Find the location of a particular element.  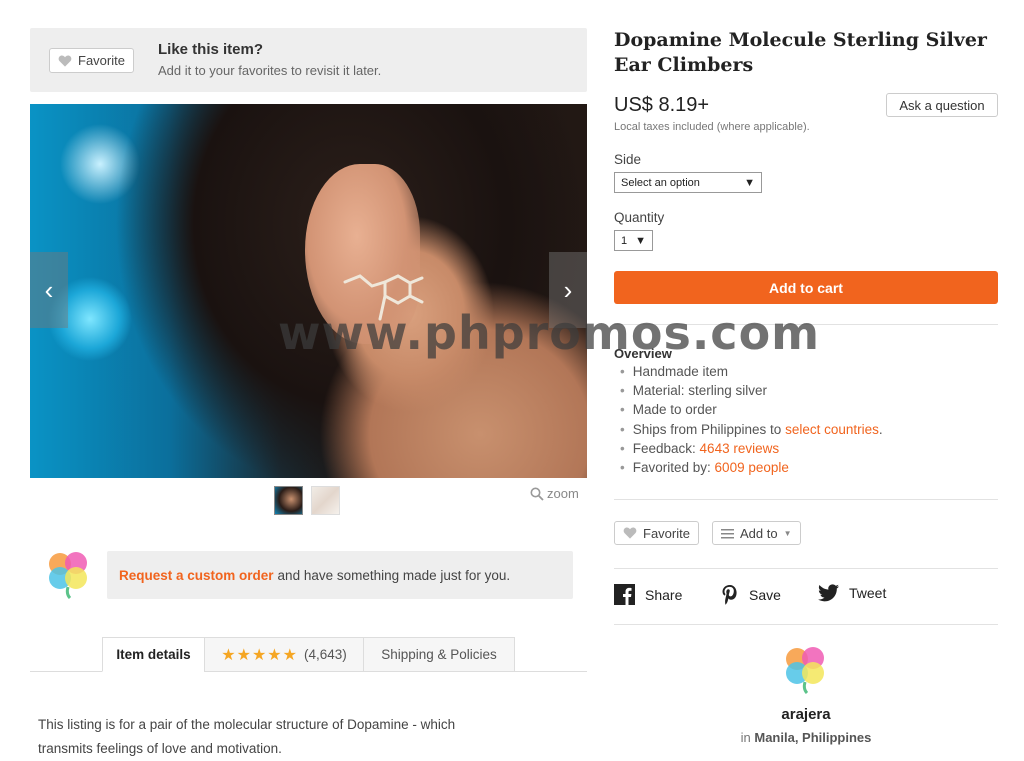

caret-down-icon: ▼ is located at coordinates (787, 533).